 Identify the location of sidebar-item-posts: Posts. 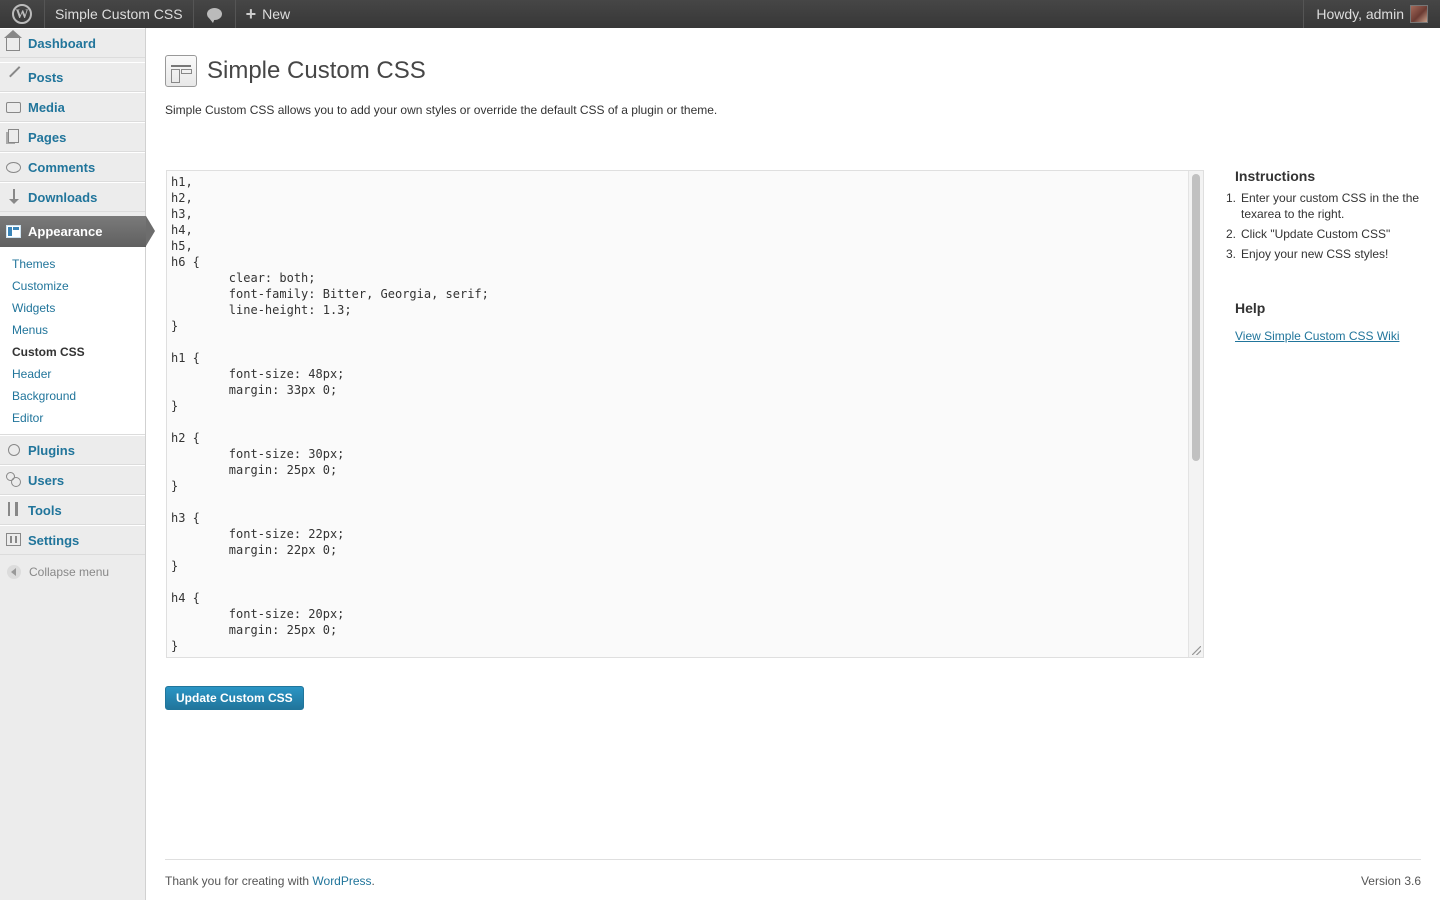
(72, 77).